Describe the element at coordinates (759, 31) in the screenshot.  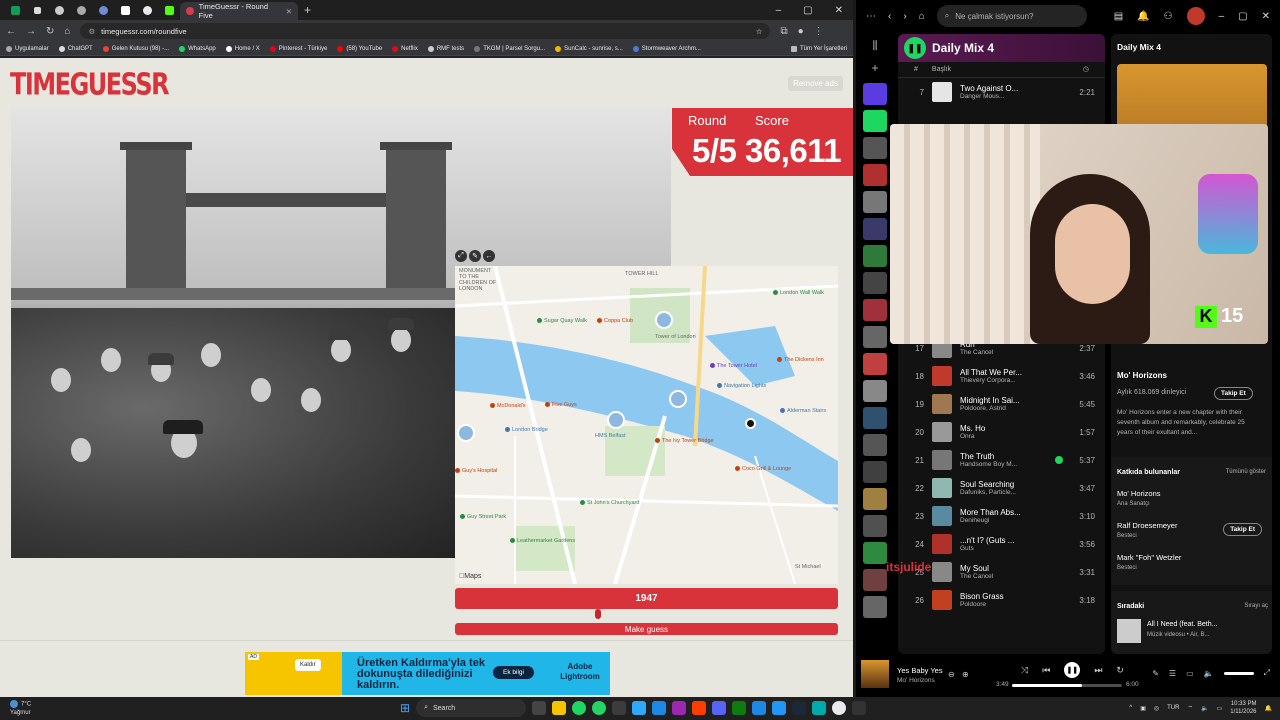
I see `bookmark-star-icon: ☆` at that location.